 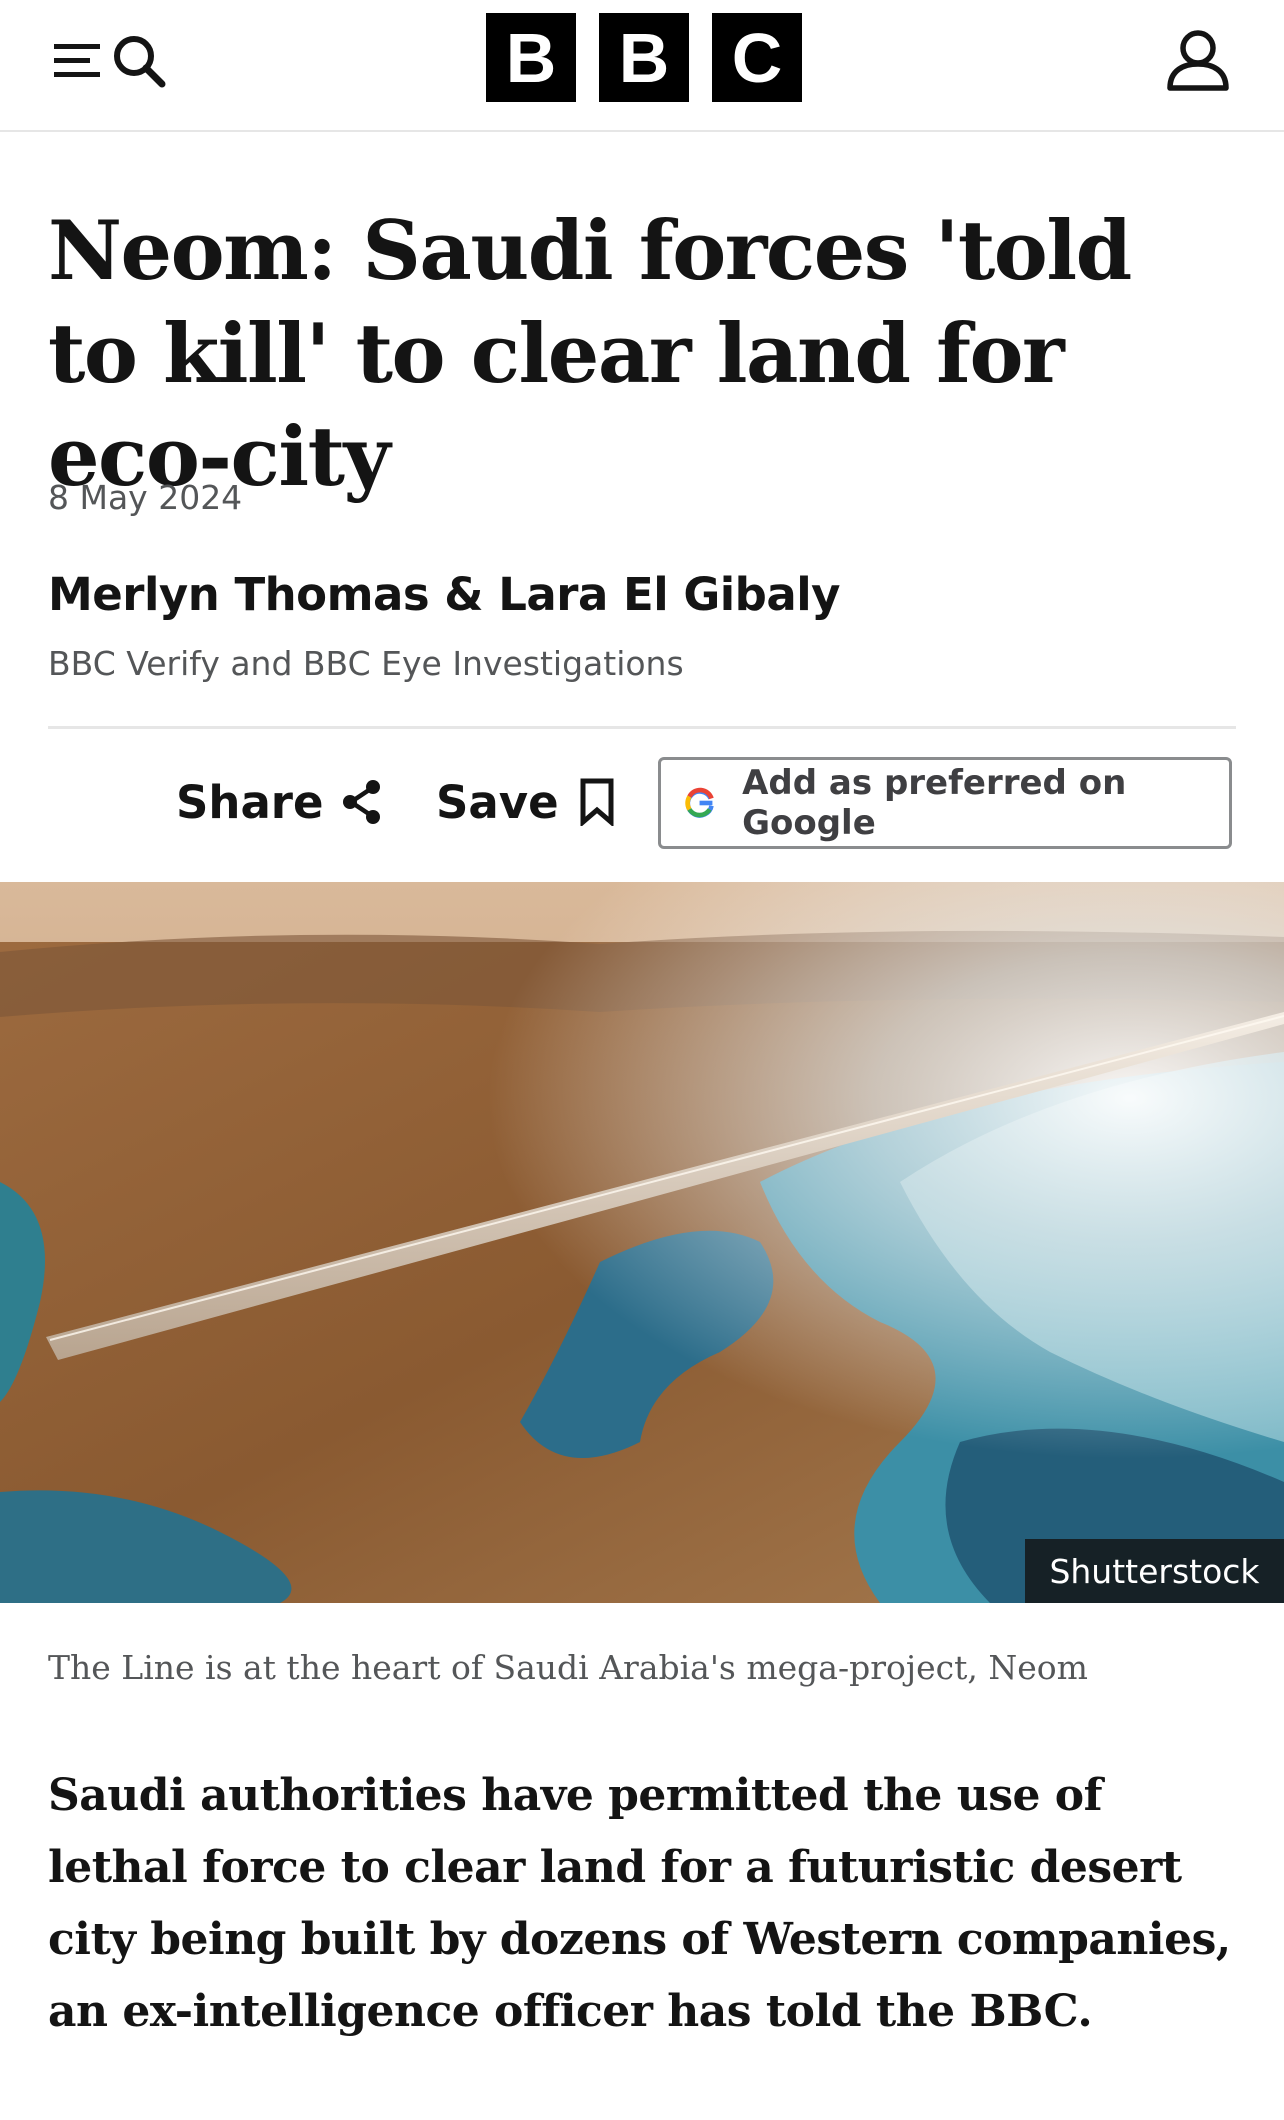 What do you see at coordinates (699, 802) in the screenshot?
I see `google-icon` at bounding box center [699, 802].